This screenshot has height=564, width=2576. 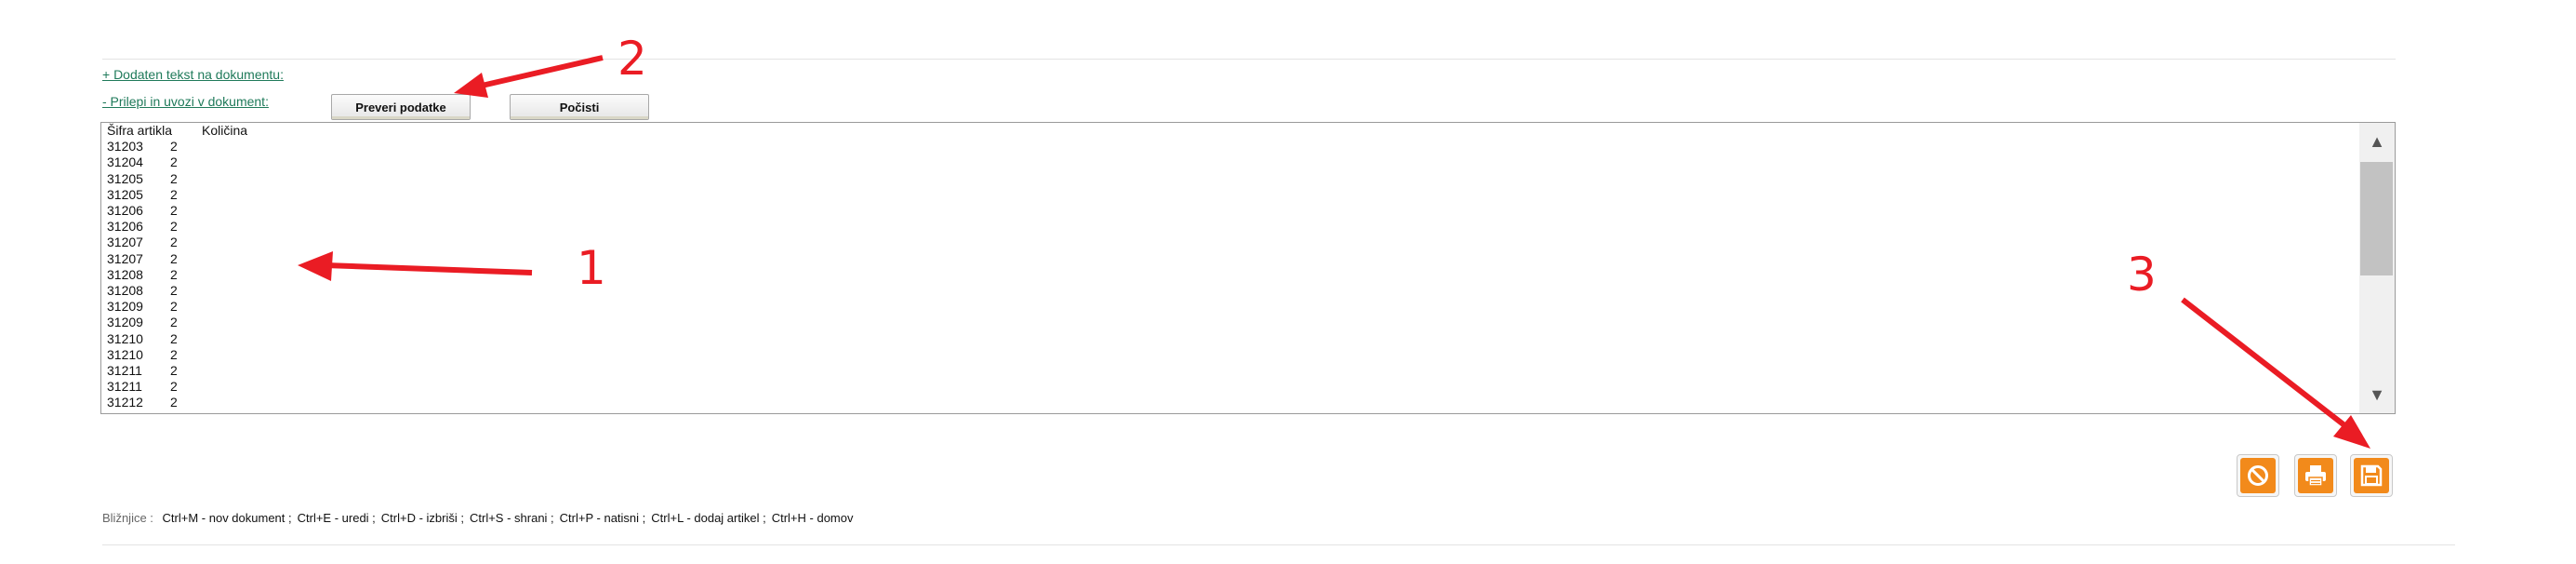 I want to click on annotation-number-1: 1, so click(x=591, y=268).